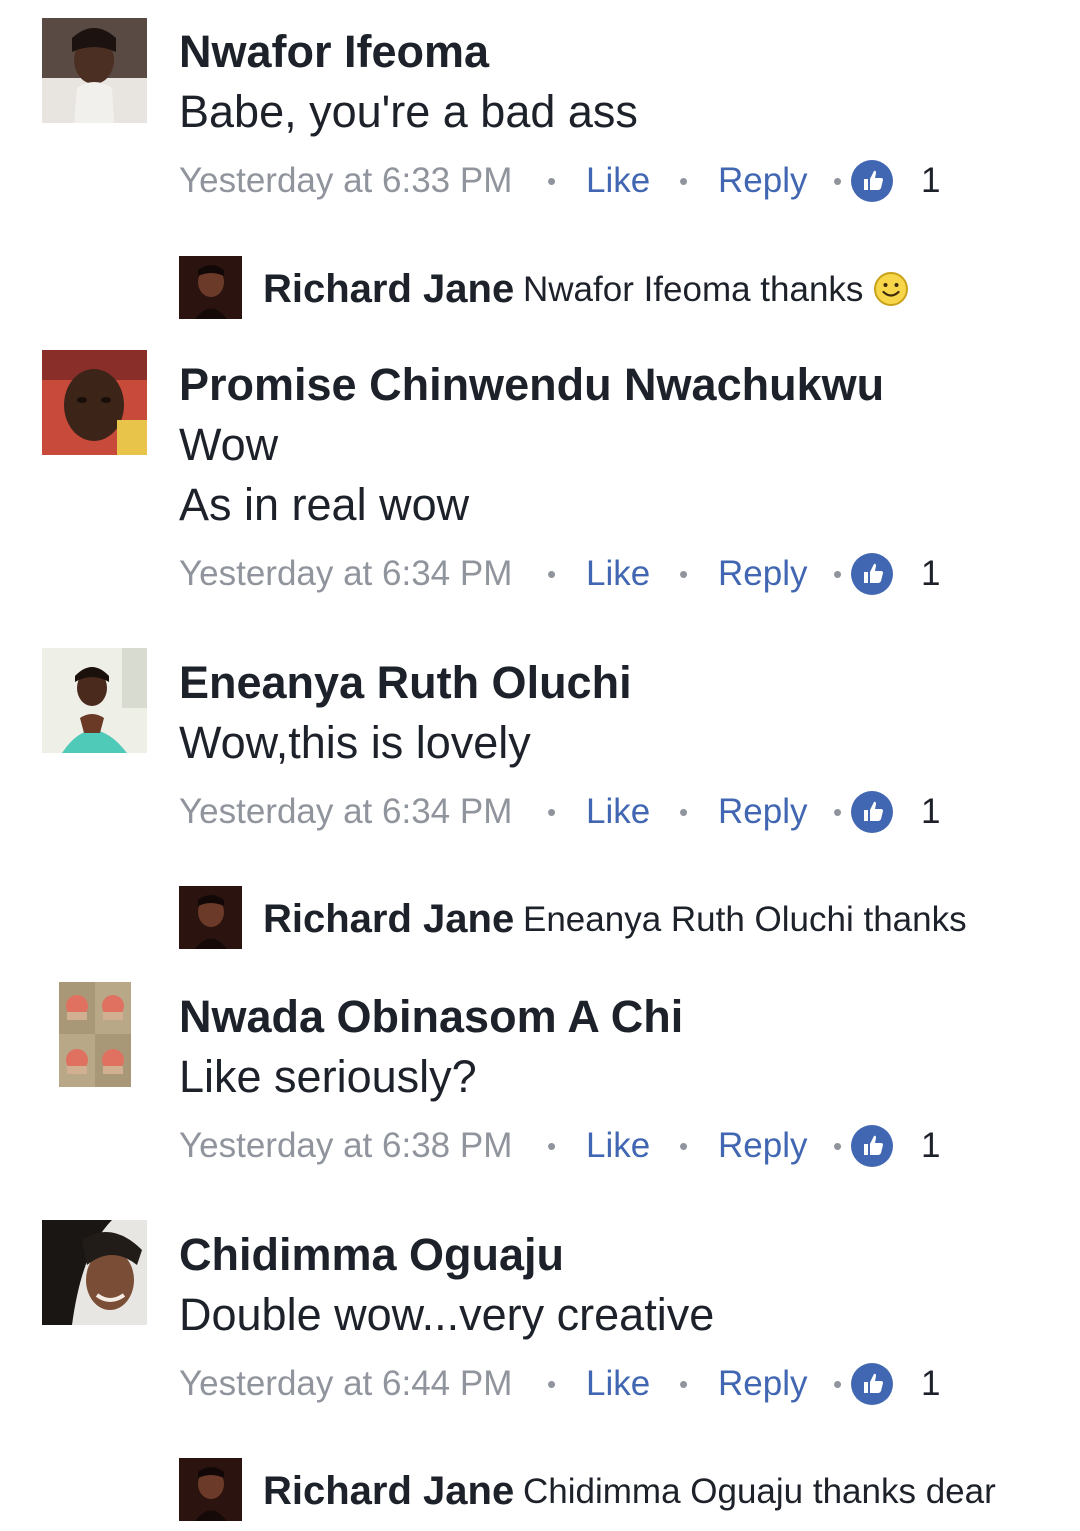  I want to click on reply-comment: Richard Jane Nwafor Ifeoma thanks, so click(540, 288).